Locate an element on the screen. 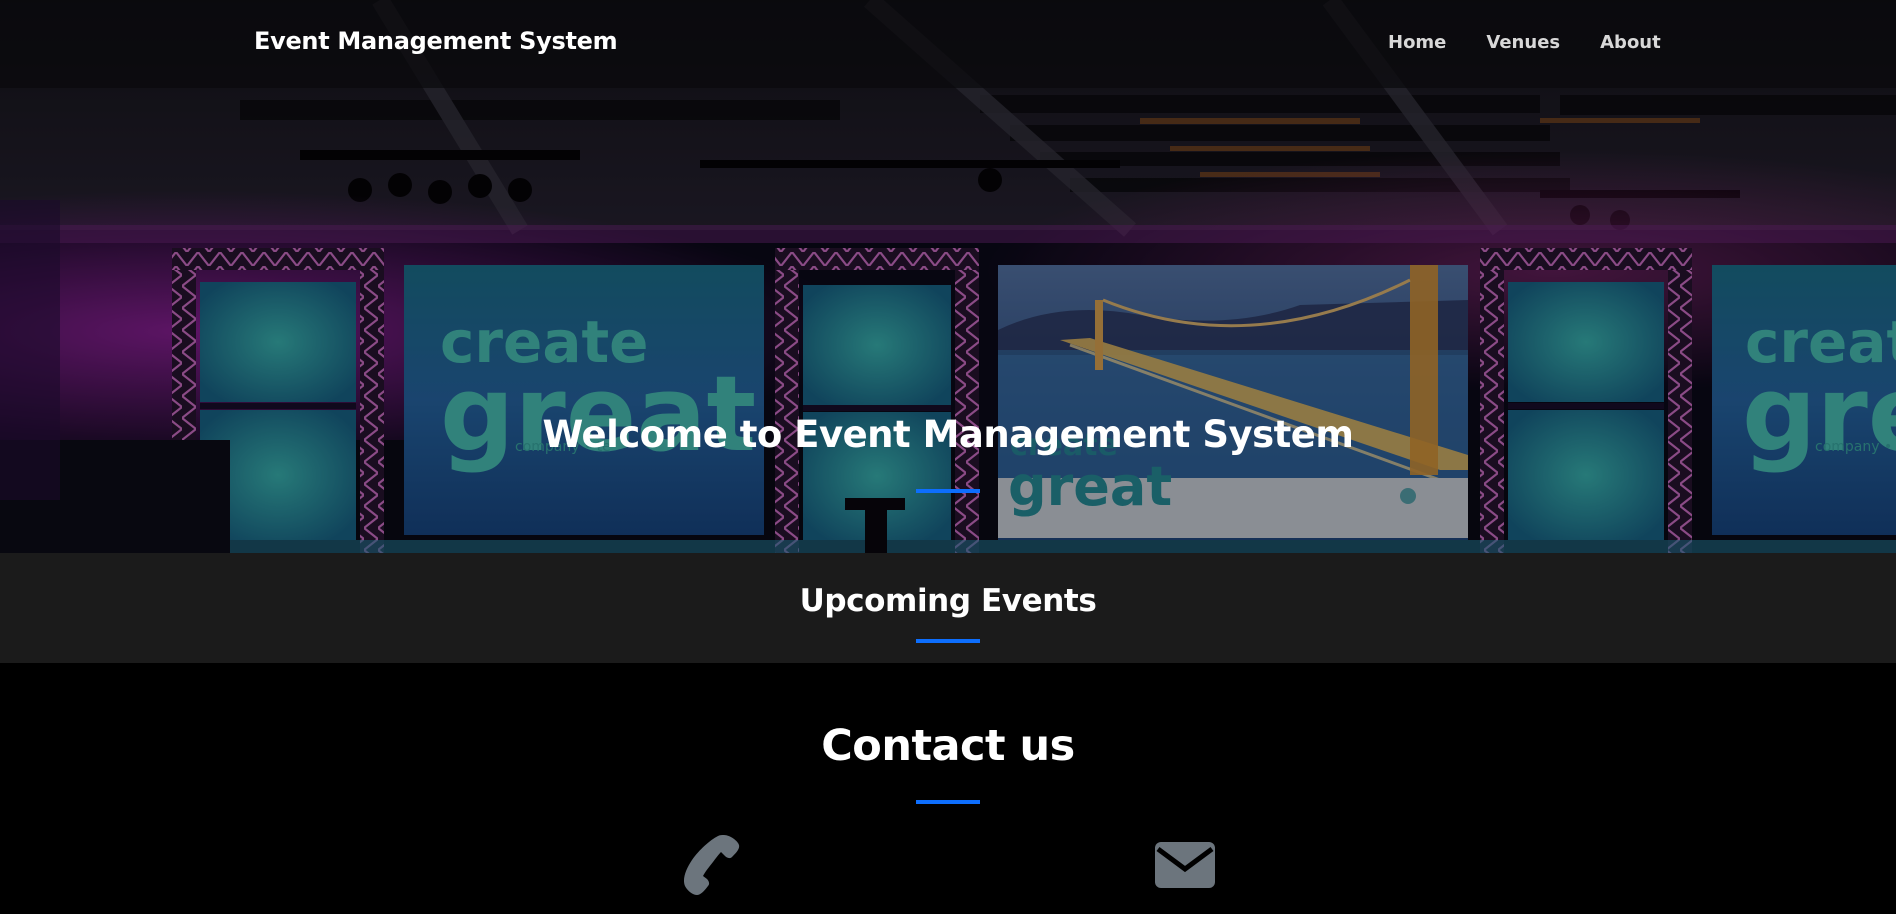  hero-title: Welcome to Event Management System is located at coordinates (948, 434).